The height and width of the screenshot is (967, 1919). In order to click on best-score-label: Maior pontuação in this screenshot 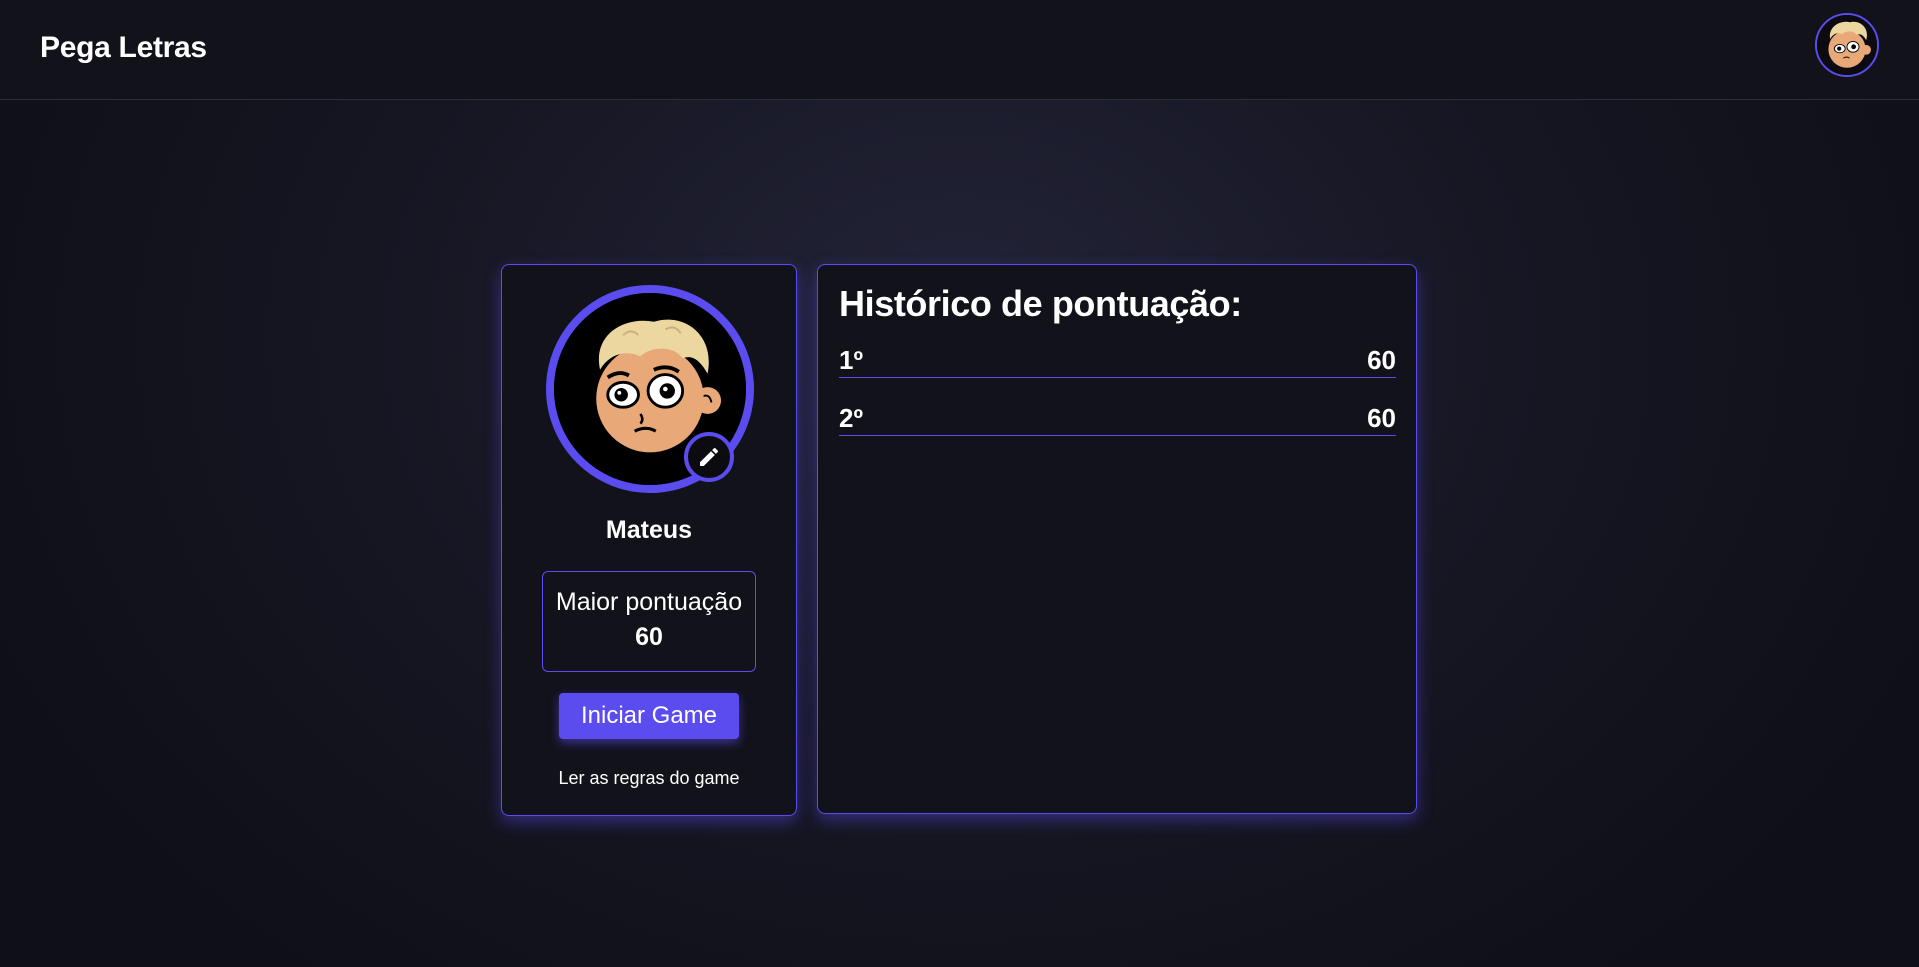, I will do `click(649, 602)`.